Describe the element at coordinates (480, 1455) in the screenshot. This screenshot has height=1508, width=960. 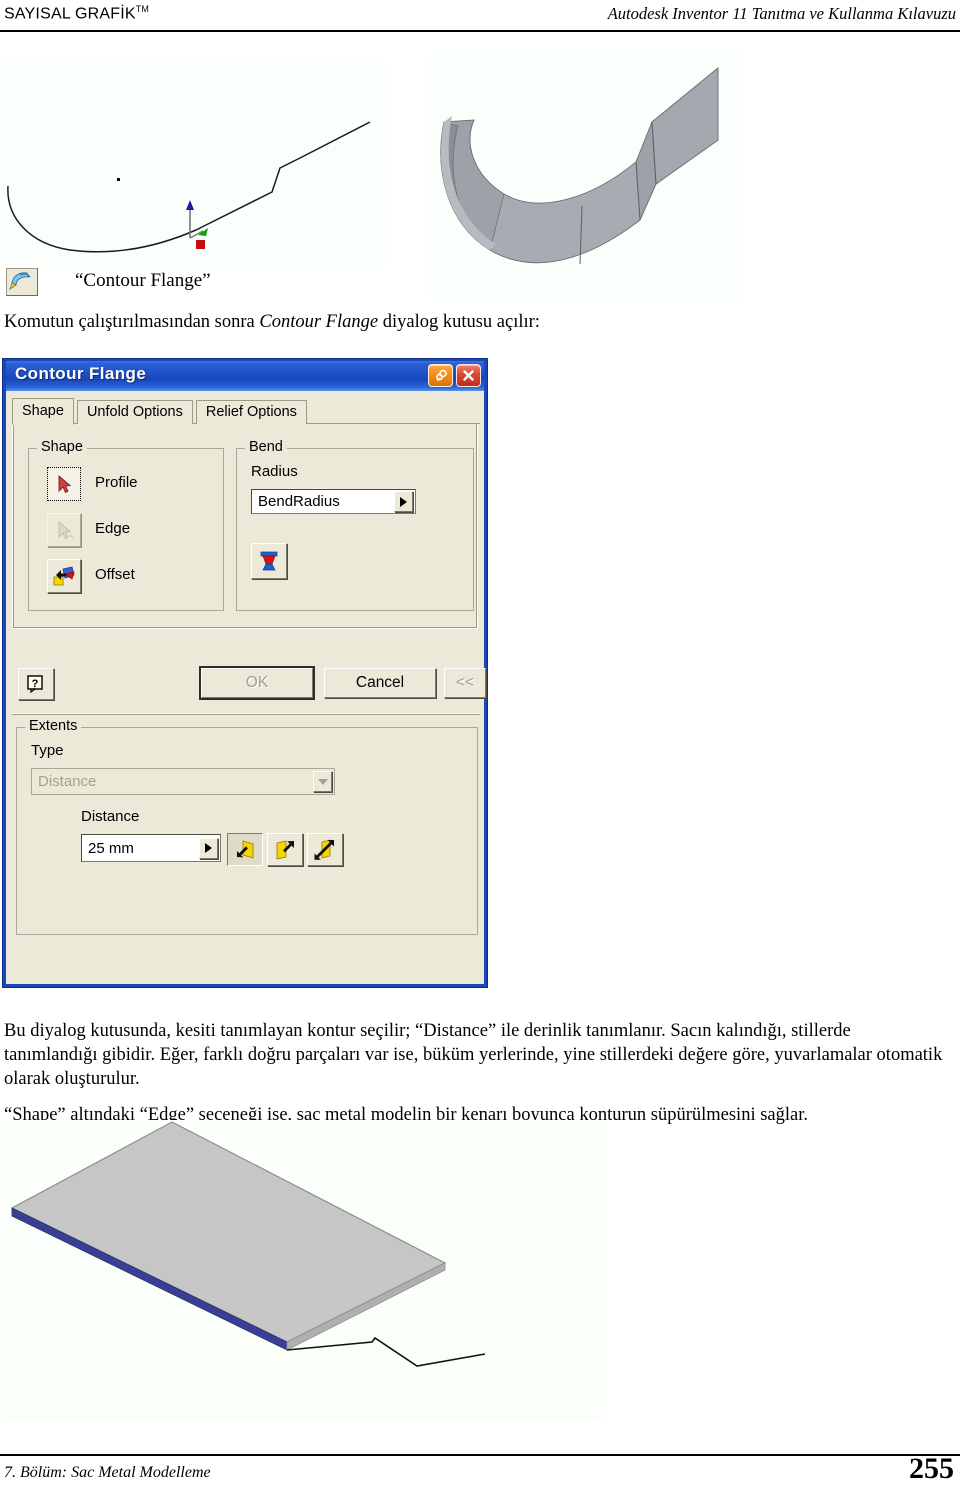
I see `footer-rule` at that location.